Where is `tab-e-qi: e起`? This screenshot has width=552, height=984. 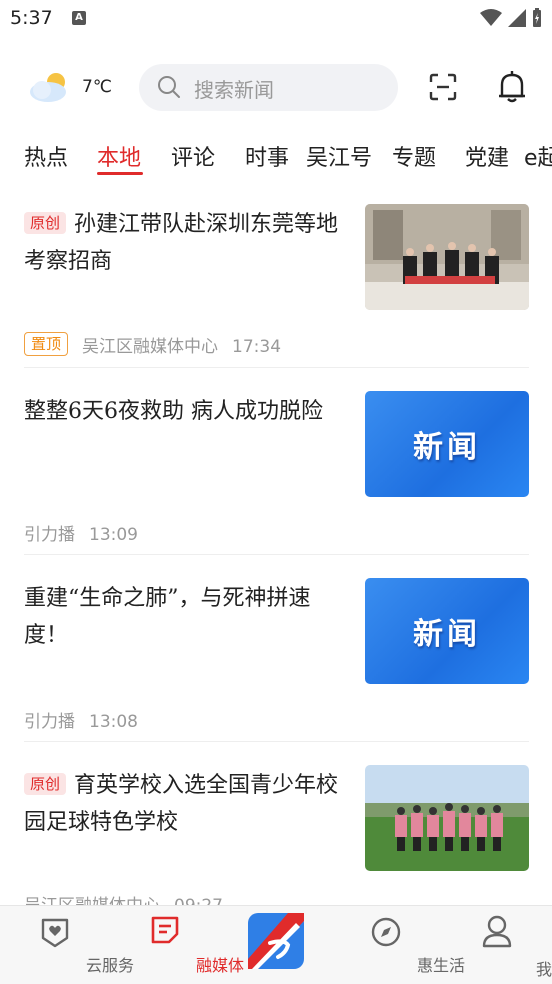
tab-e-qi: e起 is located at coordinates (538, 156).